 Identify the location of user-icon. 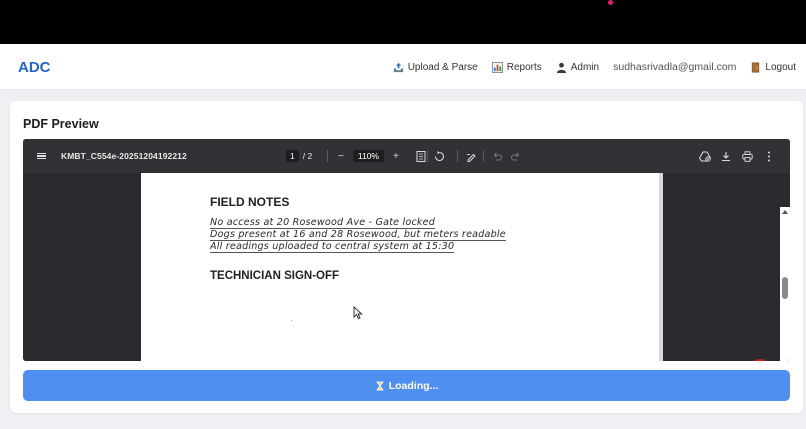
(561, 67).